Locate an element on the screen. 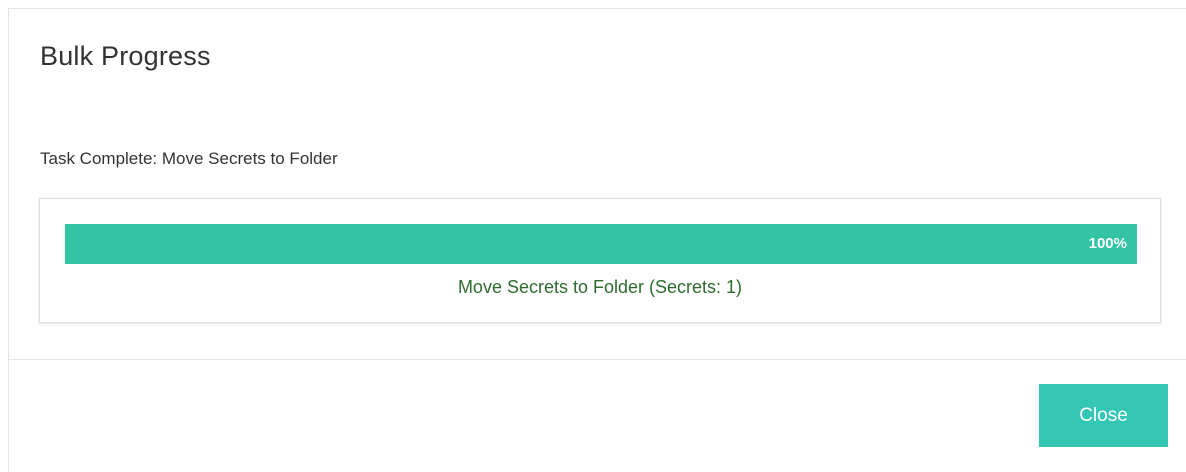 This screenshot has width=1186, height=472. progress-caption: Move Secrets to Folder (Secrets: 1) is located at coordinates (600, 287).